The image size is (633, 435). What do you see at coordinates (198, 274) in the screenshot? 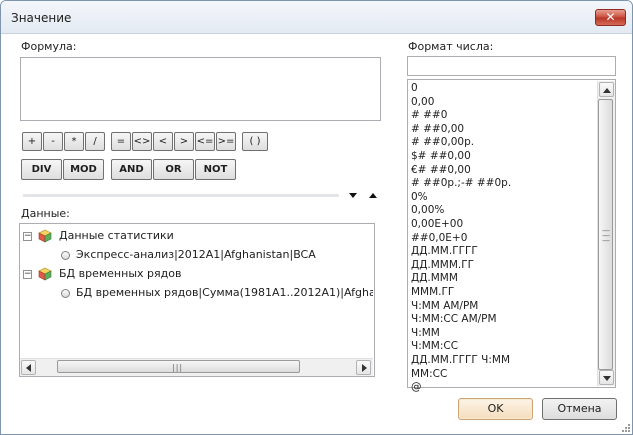
I see `tree-node-timeseries: − БД временных рядов` at bounding box center [198, 274].